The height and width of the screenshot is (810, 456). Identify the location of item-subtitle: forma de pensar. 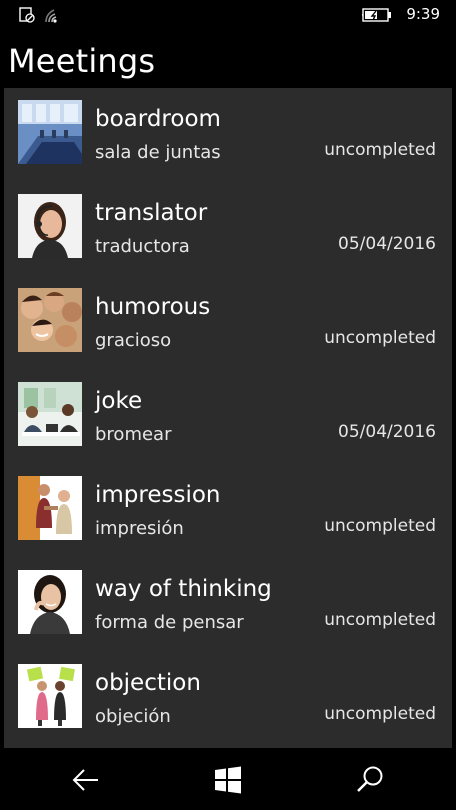
(169, 622).